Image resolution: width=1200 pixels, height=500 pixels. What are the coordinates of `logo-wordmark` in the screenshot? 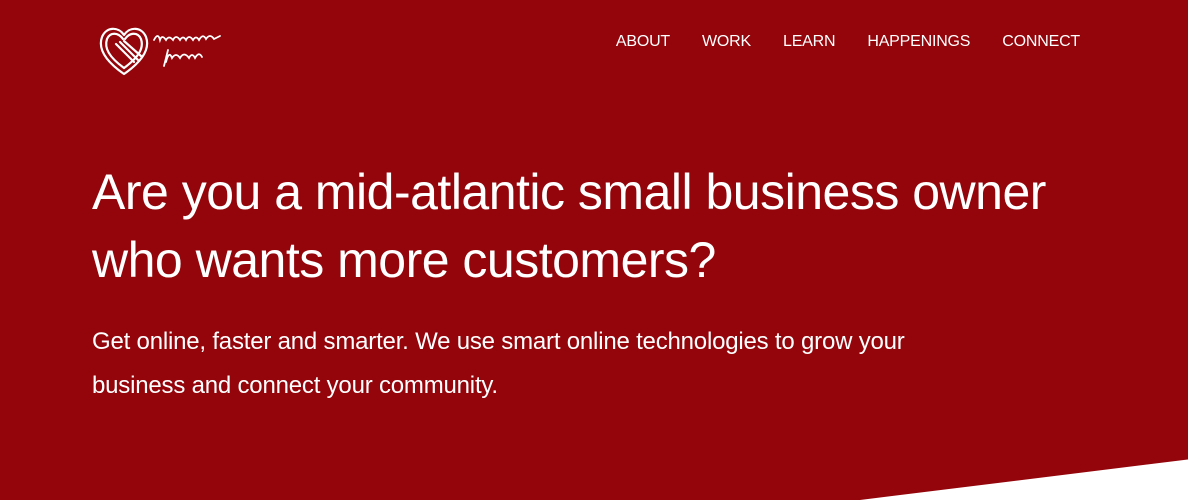 It's located at (187, 51).